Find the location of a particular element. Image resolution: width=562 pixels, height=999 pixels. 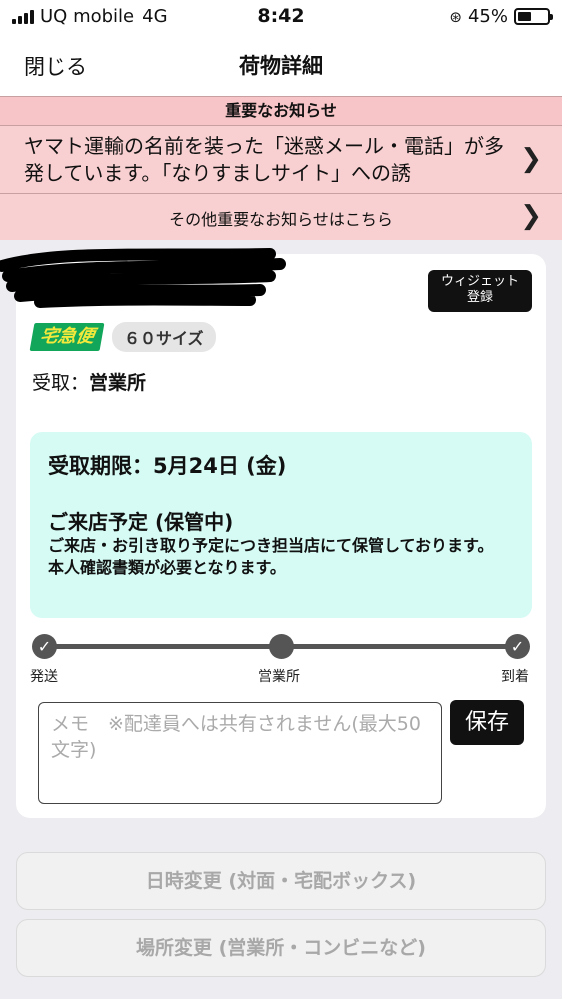

more-notices-text: その他重要なお知らせはこちら is located at coordinates (281, 219).